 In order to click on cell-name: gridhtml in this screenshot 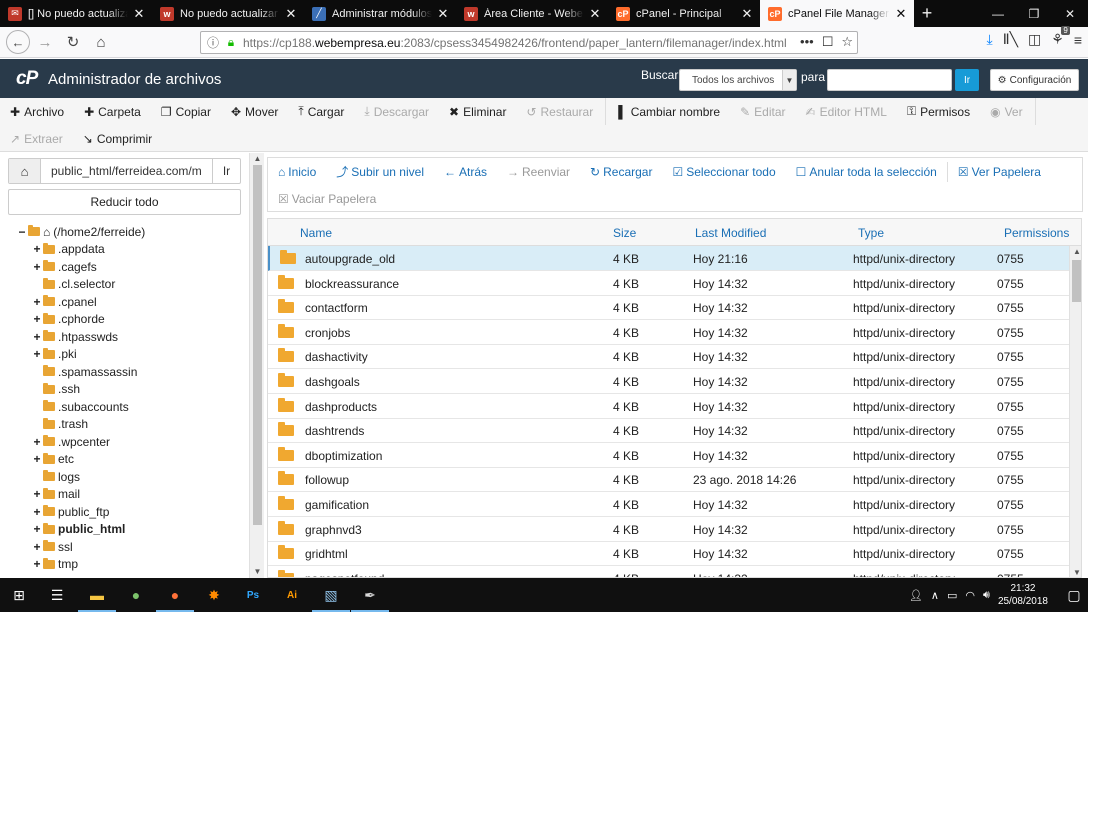, I will do `click(326, 554)`.